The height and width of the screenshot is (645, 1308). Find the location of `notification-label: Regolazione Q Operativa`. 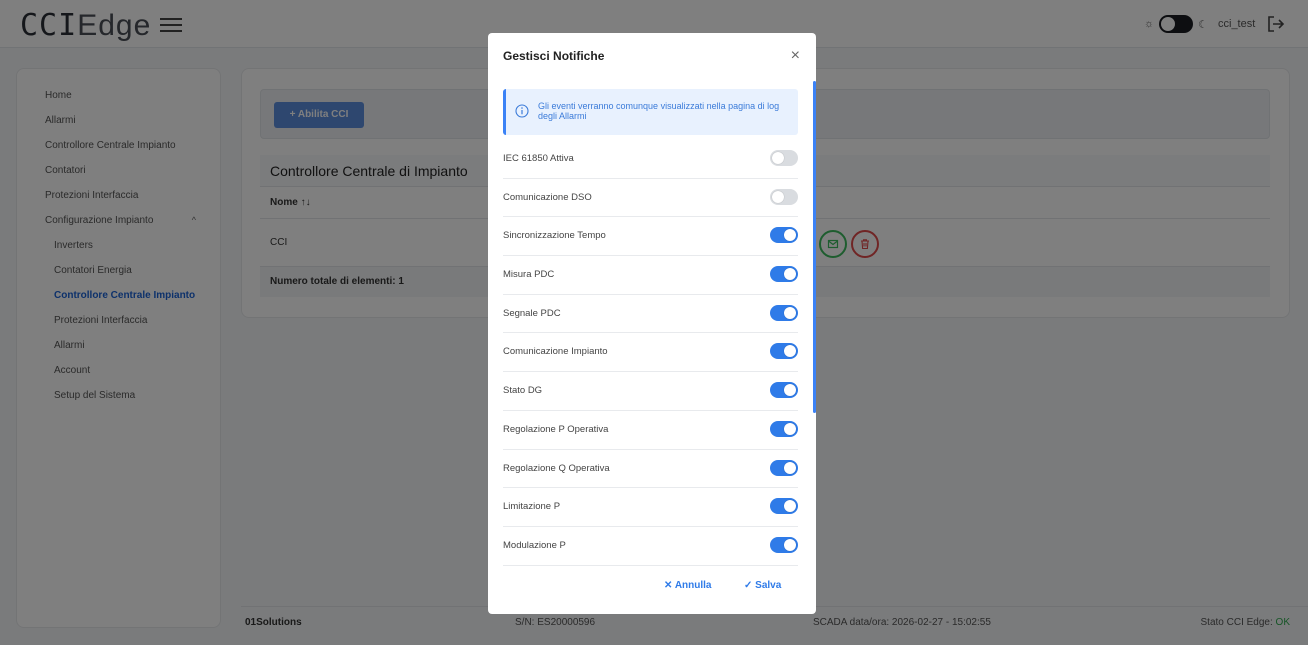

notification-label: Regolazione Q Operativa is located at coordinates (556, 468).